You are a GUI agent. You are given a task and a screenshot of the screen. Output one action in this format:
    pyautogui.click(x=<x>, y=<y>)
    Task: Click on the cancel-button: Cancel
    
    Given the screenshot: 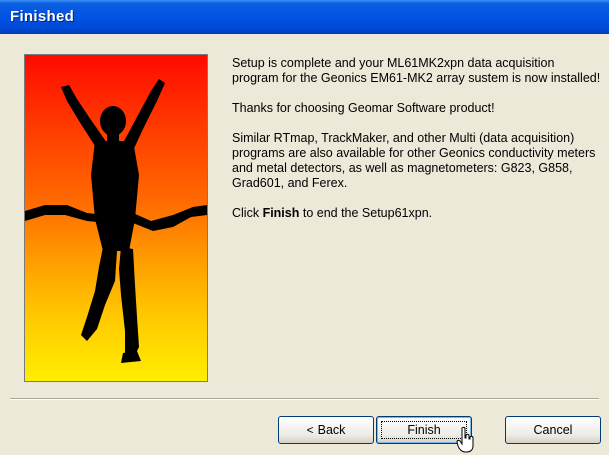 What is the action you would take?
    pyautogui.click(x=553, y=430)
    